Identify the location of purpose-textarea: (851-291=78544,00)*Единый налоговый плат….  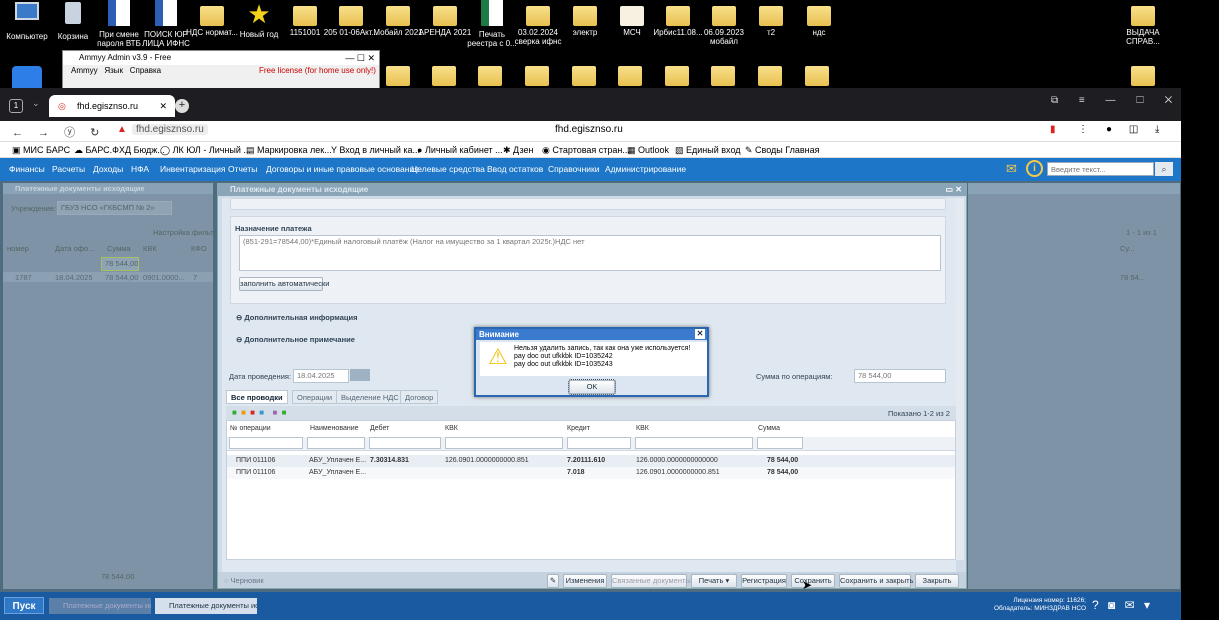
(590, 253).